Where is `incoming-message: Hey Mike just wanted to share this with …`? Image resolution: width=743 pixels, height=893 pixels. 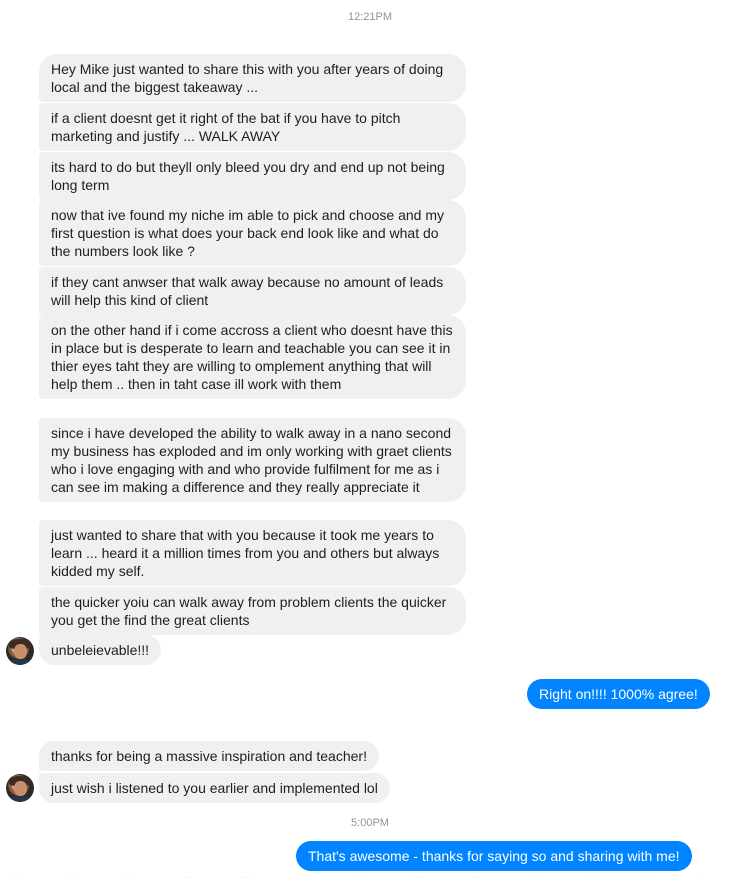 incoming-message: Hey Mike just wanted to share this with … is located at coordinates (252, 78).